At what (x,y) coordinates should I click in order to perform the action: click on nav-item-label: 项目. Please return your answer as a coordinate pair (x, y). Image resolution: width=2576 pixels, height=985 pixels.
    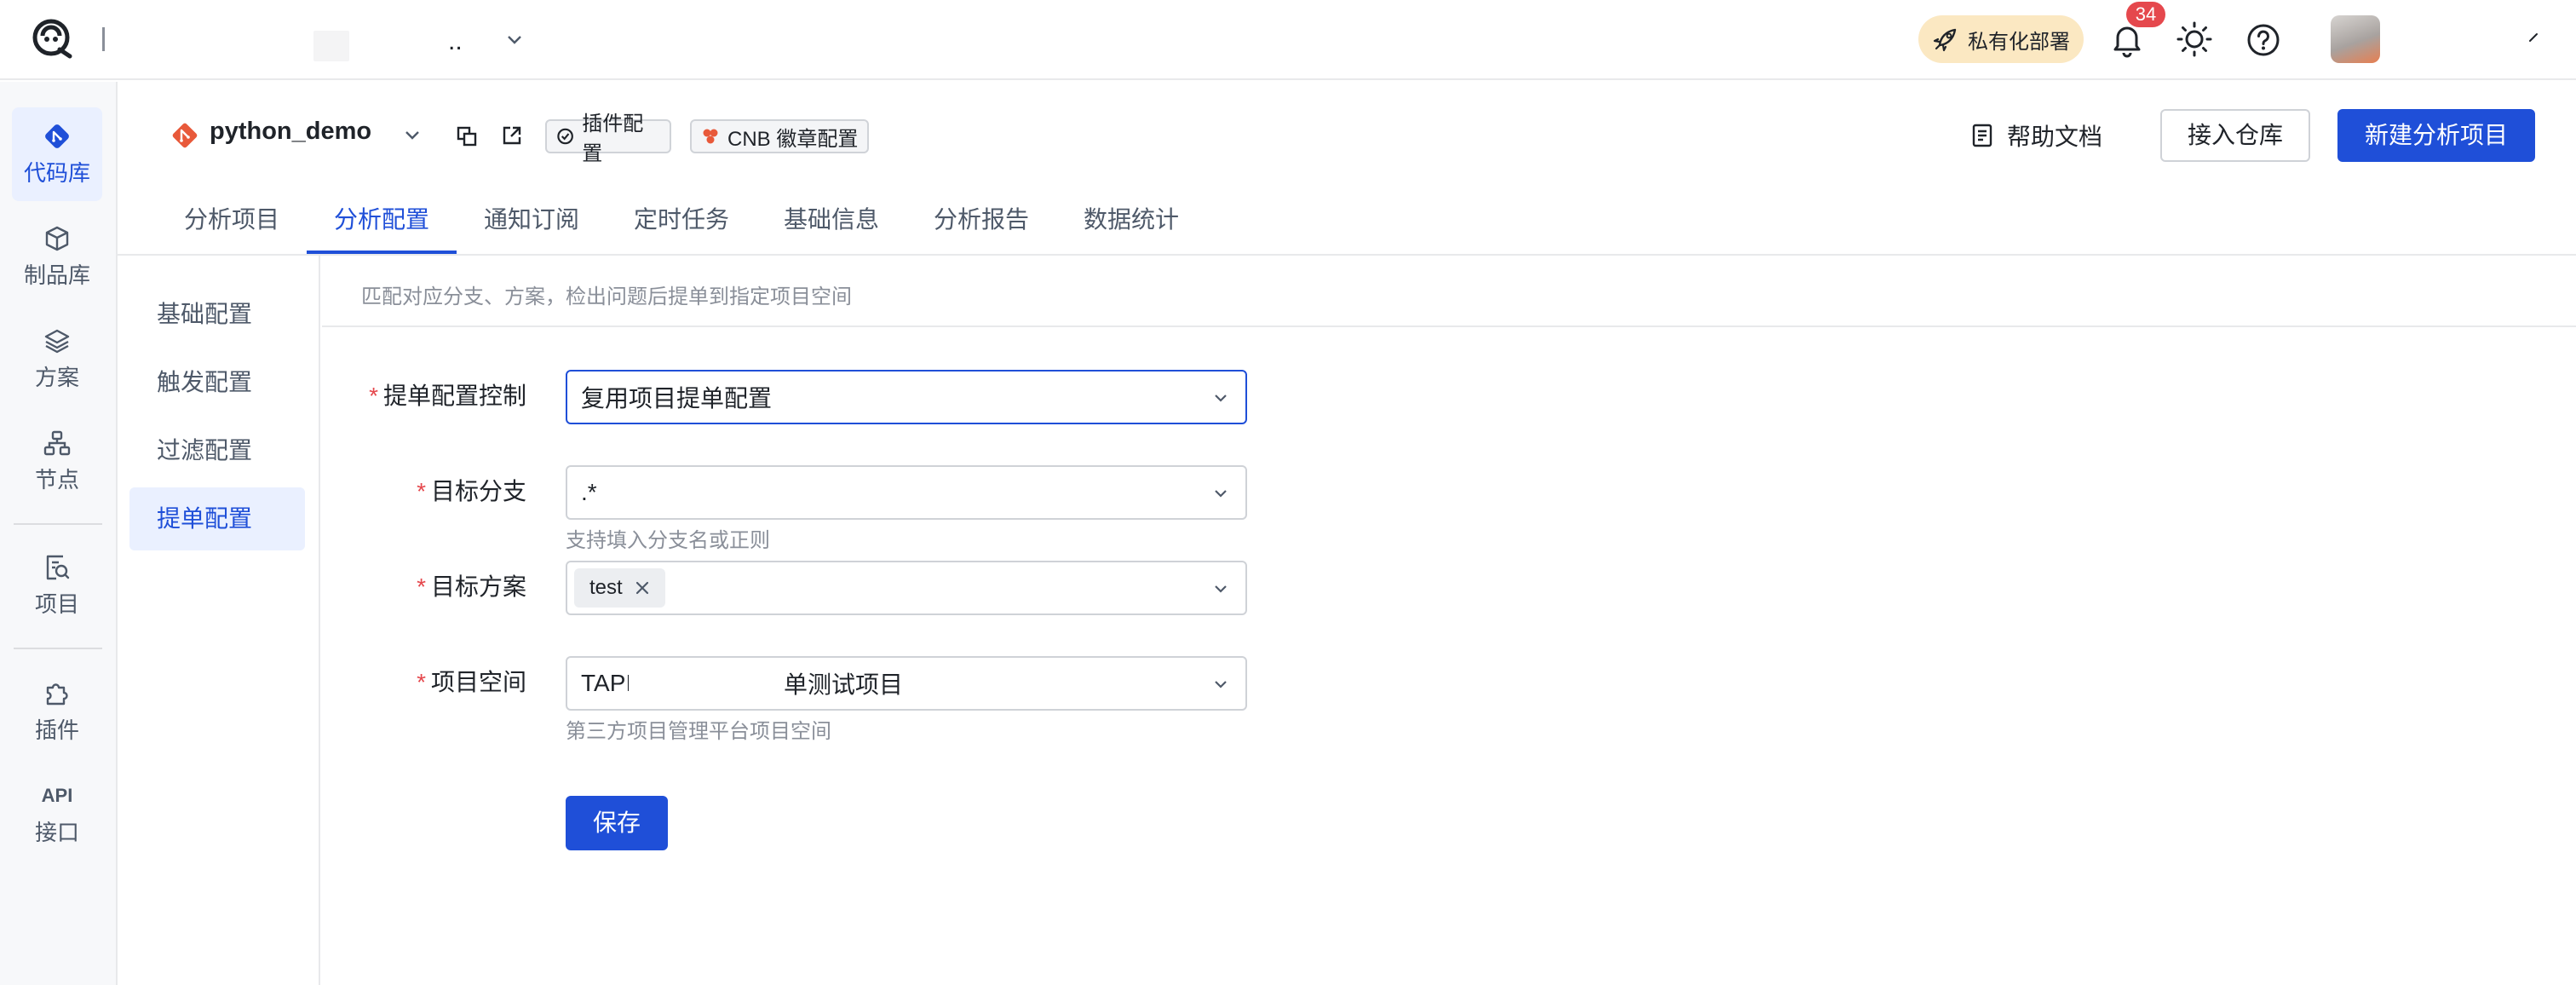
    Looking at the image, I should click on (57, 603).